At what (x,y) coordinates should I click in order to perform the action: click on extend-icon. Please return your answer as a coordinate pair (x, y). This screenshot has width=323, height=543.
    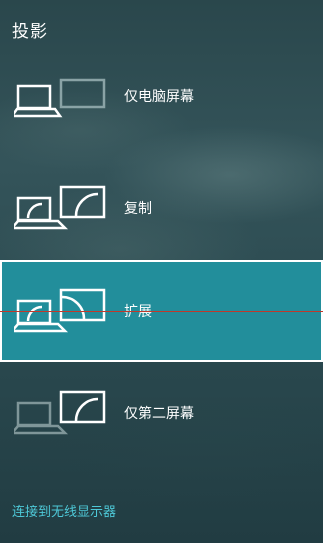
    Looking at the image, I should click on (60, 310).